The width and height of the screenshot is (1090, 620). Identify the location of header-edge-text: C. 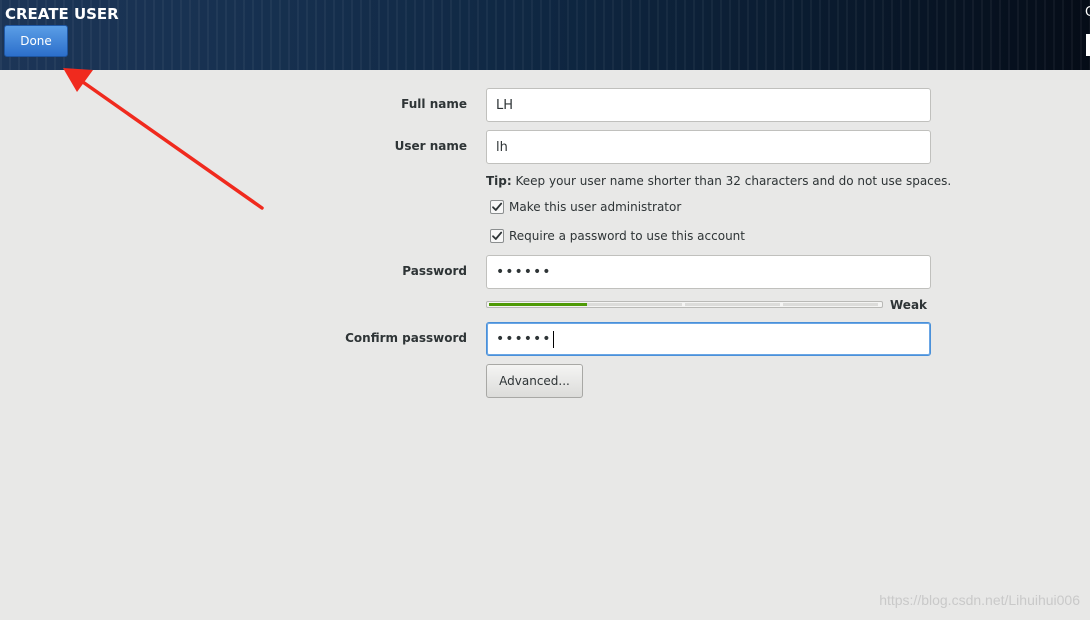
(1087, 12).